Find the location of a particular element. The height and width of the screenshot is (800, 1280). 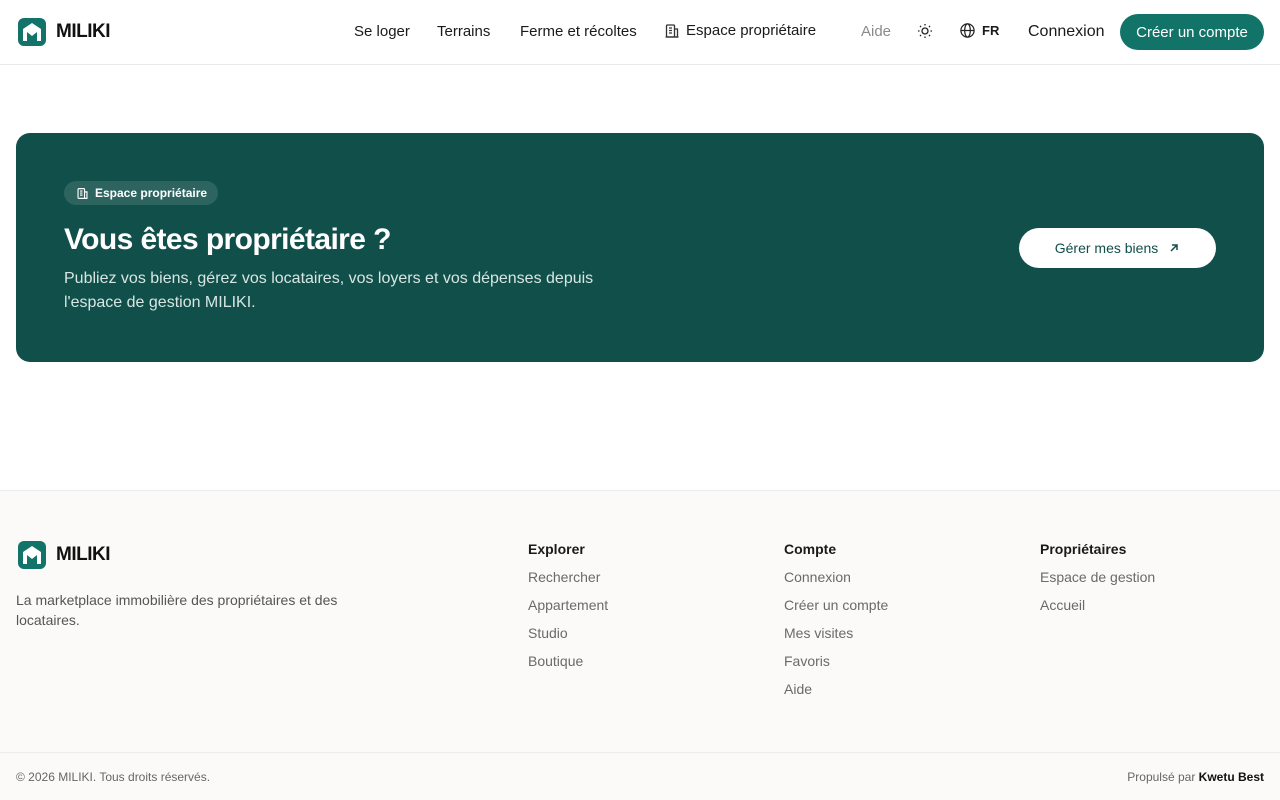

footer-link-favoris: Favoris is located at coordinates (836, 668).